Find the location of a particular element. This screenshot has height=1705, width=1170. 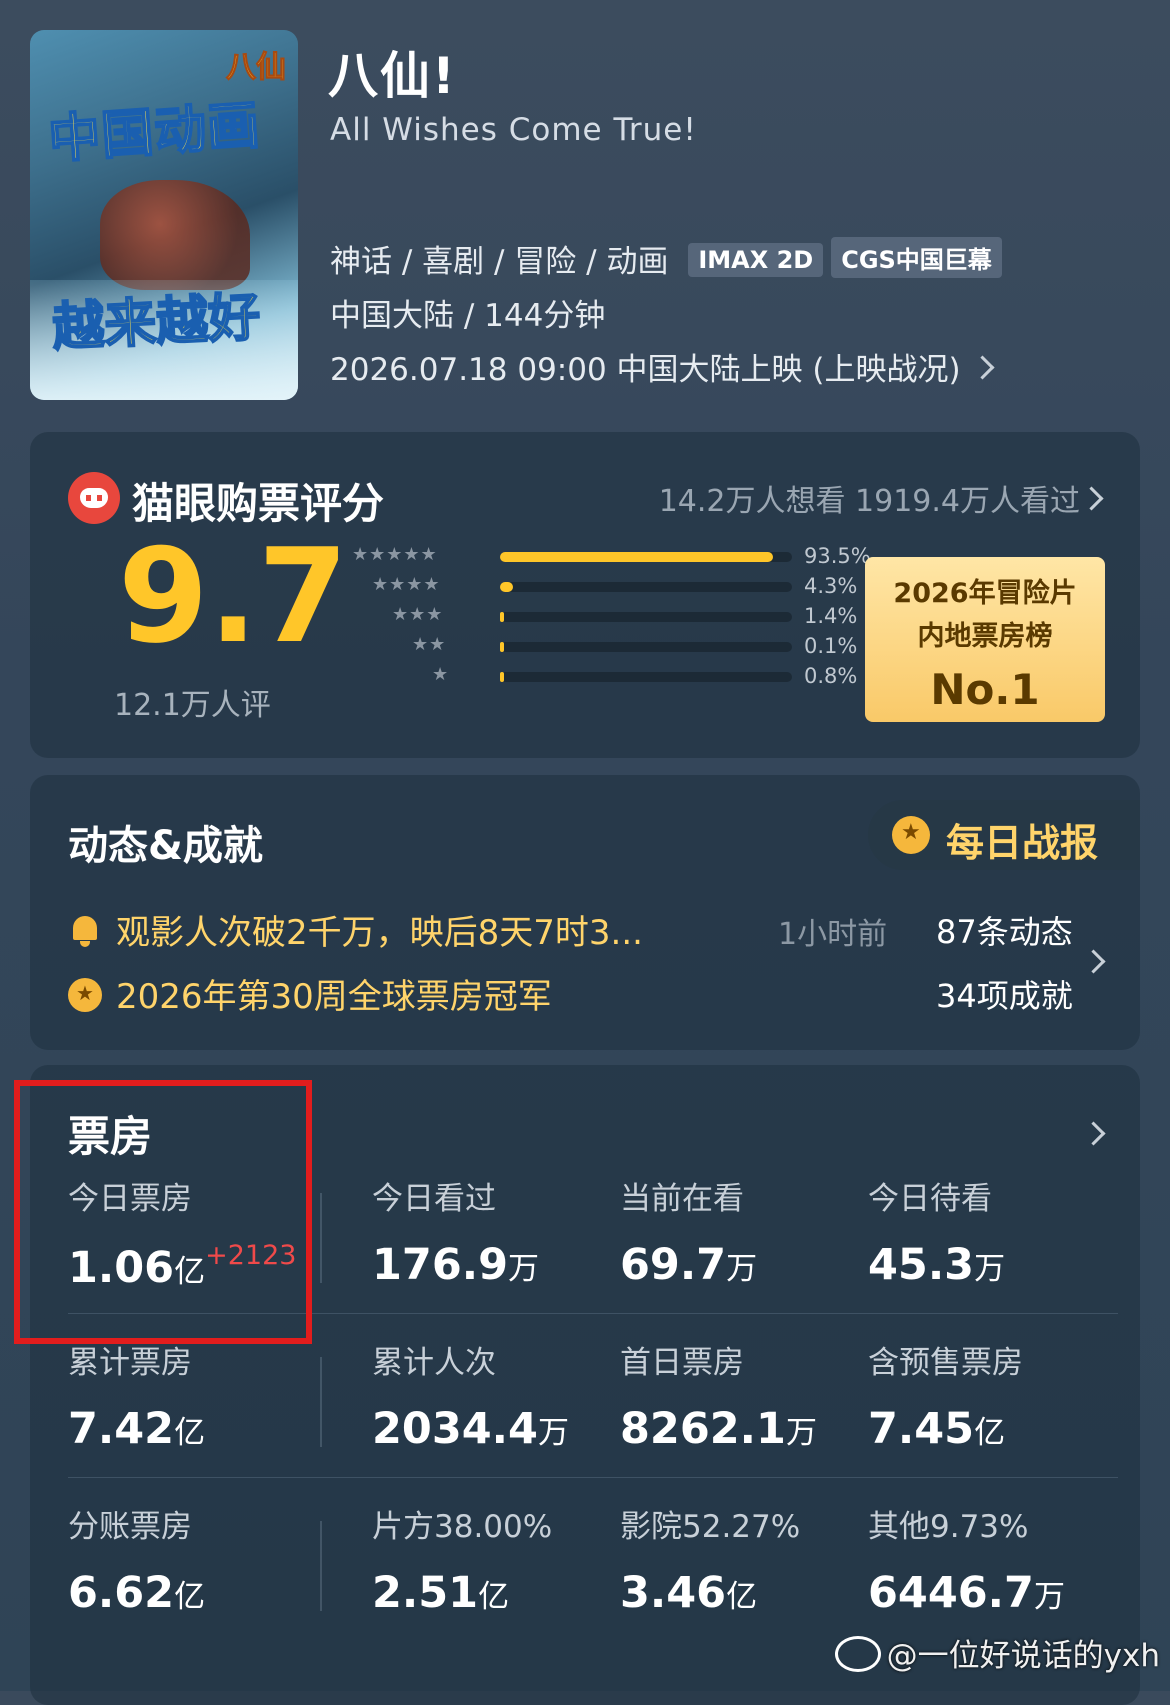

box-office-stat: 当前在看 69.7万 is located at coordinates (688, 1231).